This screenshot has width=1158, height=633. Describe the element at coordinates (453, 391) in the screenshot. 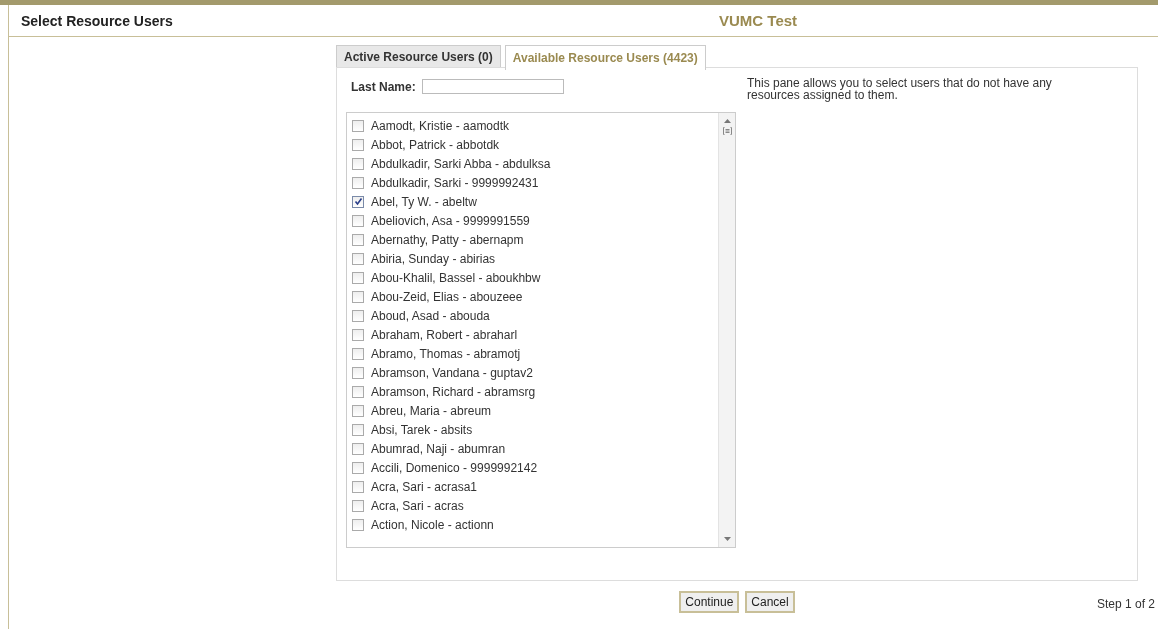

I see `user-label: Abramson, Richard - abramsrg` at that location.